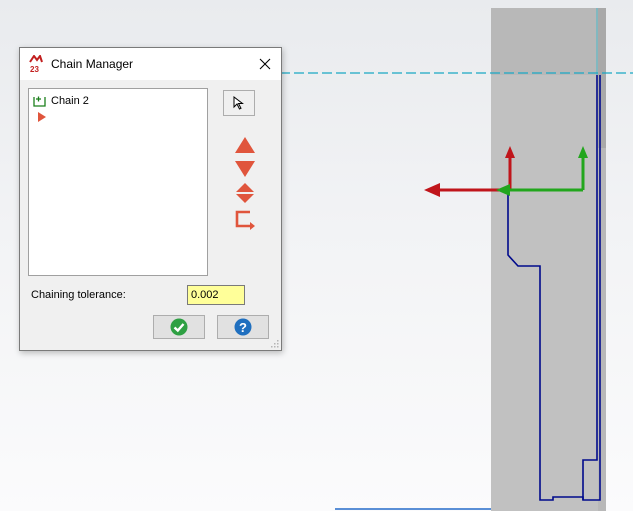 The width and height of the screenshot is (633, 511). I want to click on chain-add-icon, so click(39, 101).